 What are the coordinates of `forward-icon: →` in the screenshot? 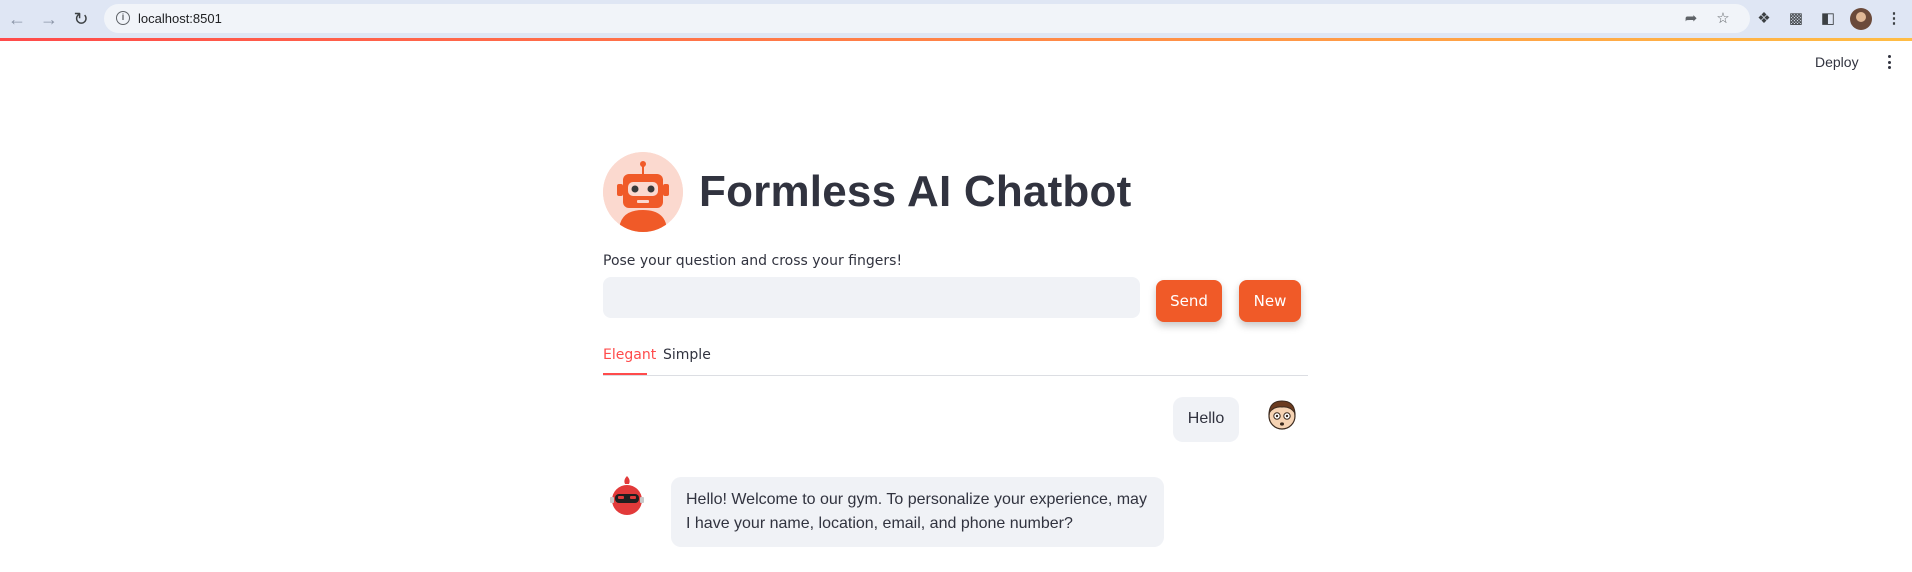 It's located at (49, 19).